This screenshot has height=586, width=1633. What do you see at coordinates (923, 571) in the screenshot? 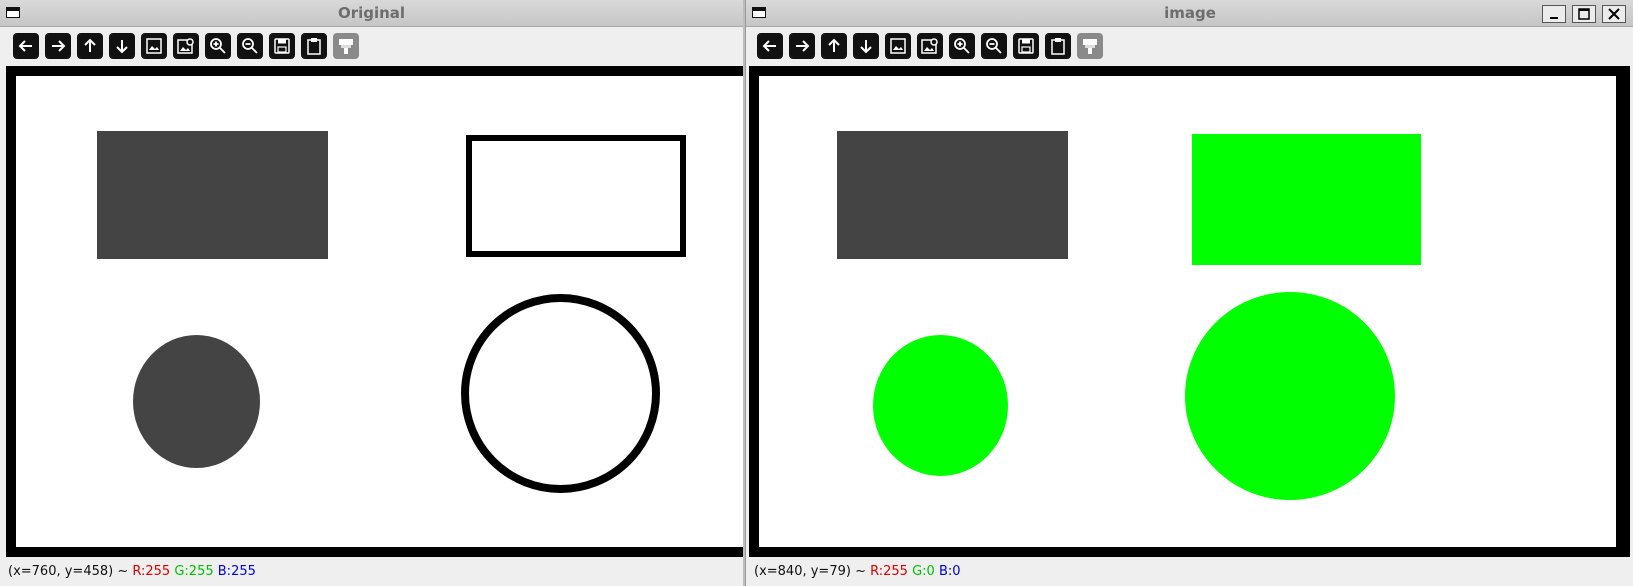
I see `pixel-green-value: G:0` at bounding box center [923, 571].